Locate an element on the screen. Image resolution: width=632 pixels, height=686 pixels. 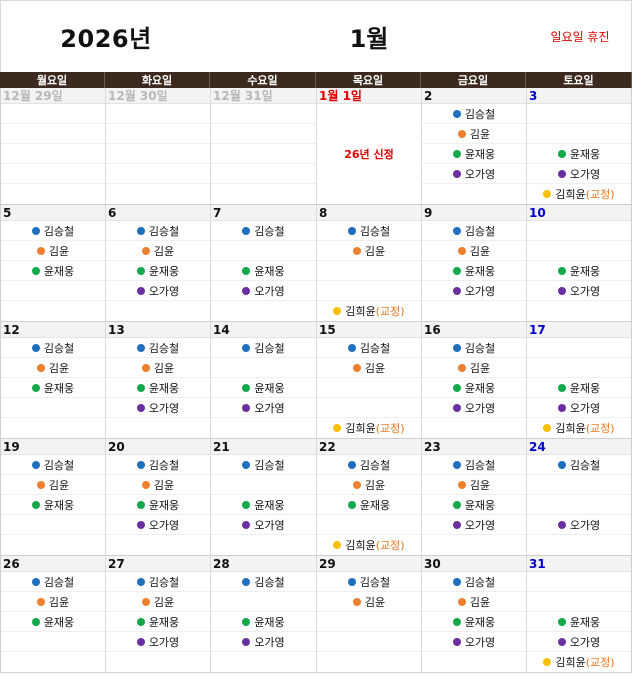
day-number: 1월 1일 is located at coordinates (369, 96).